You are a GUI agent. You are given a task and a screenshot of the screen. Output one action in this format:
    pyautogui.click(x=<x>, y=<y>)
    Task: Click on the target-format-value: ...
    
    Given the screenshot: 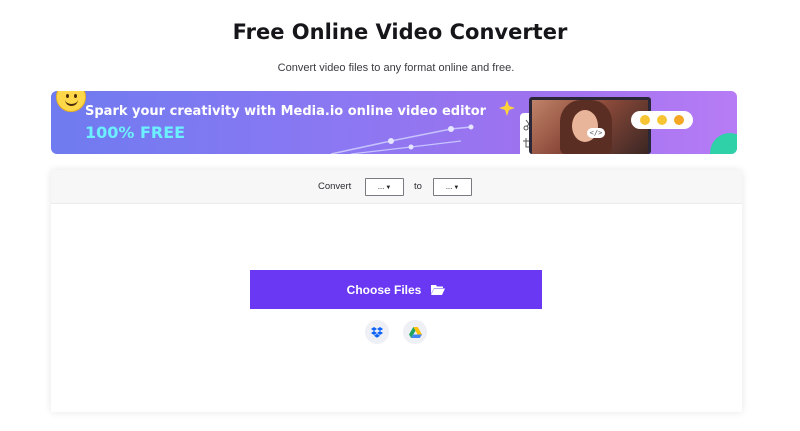 What is the action you would take?
    pyautogui.click(x=449, y=186)
    